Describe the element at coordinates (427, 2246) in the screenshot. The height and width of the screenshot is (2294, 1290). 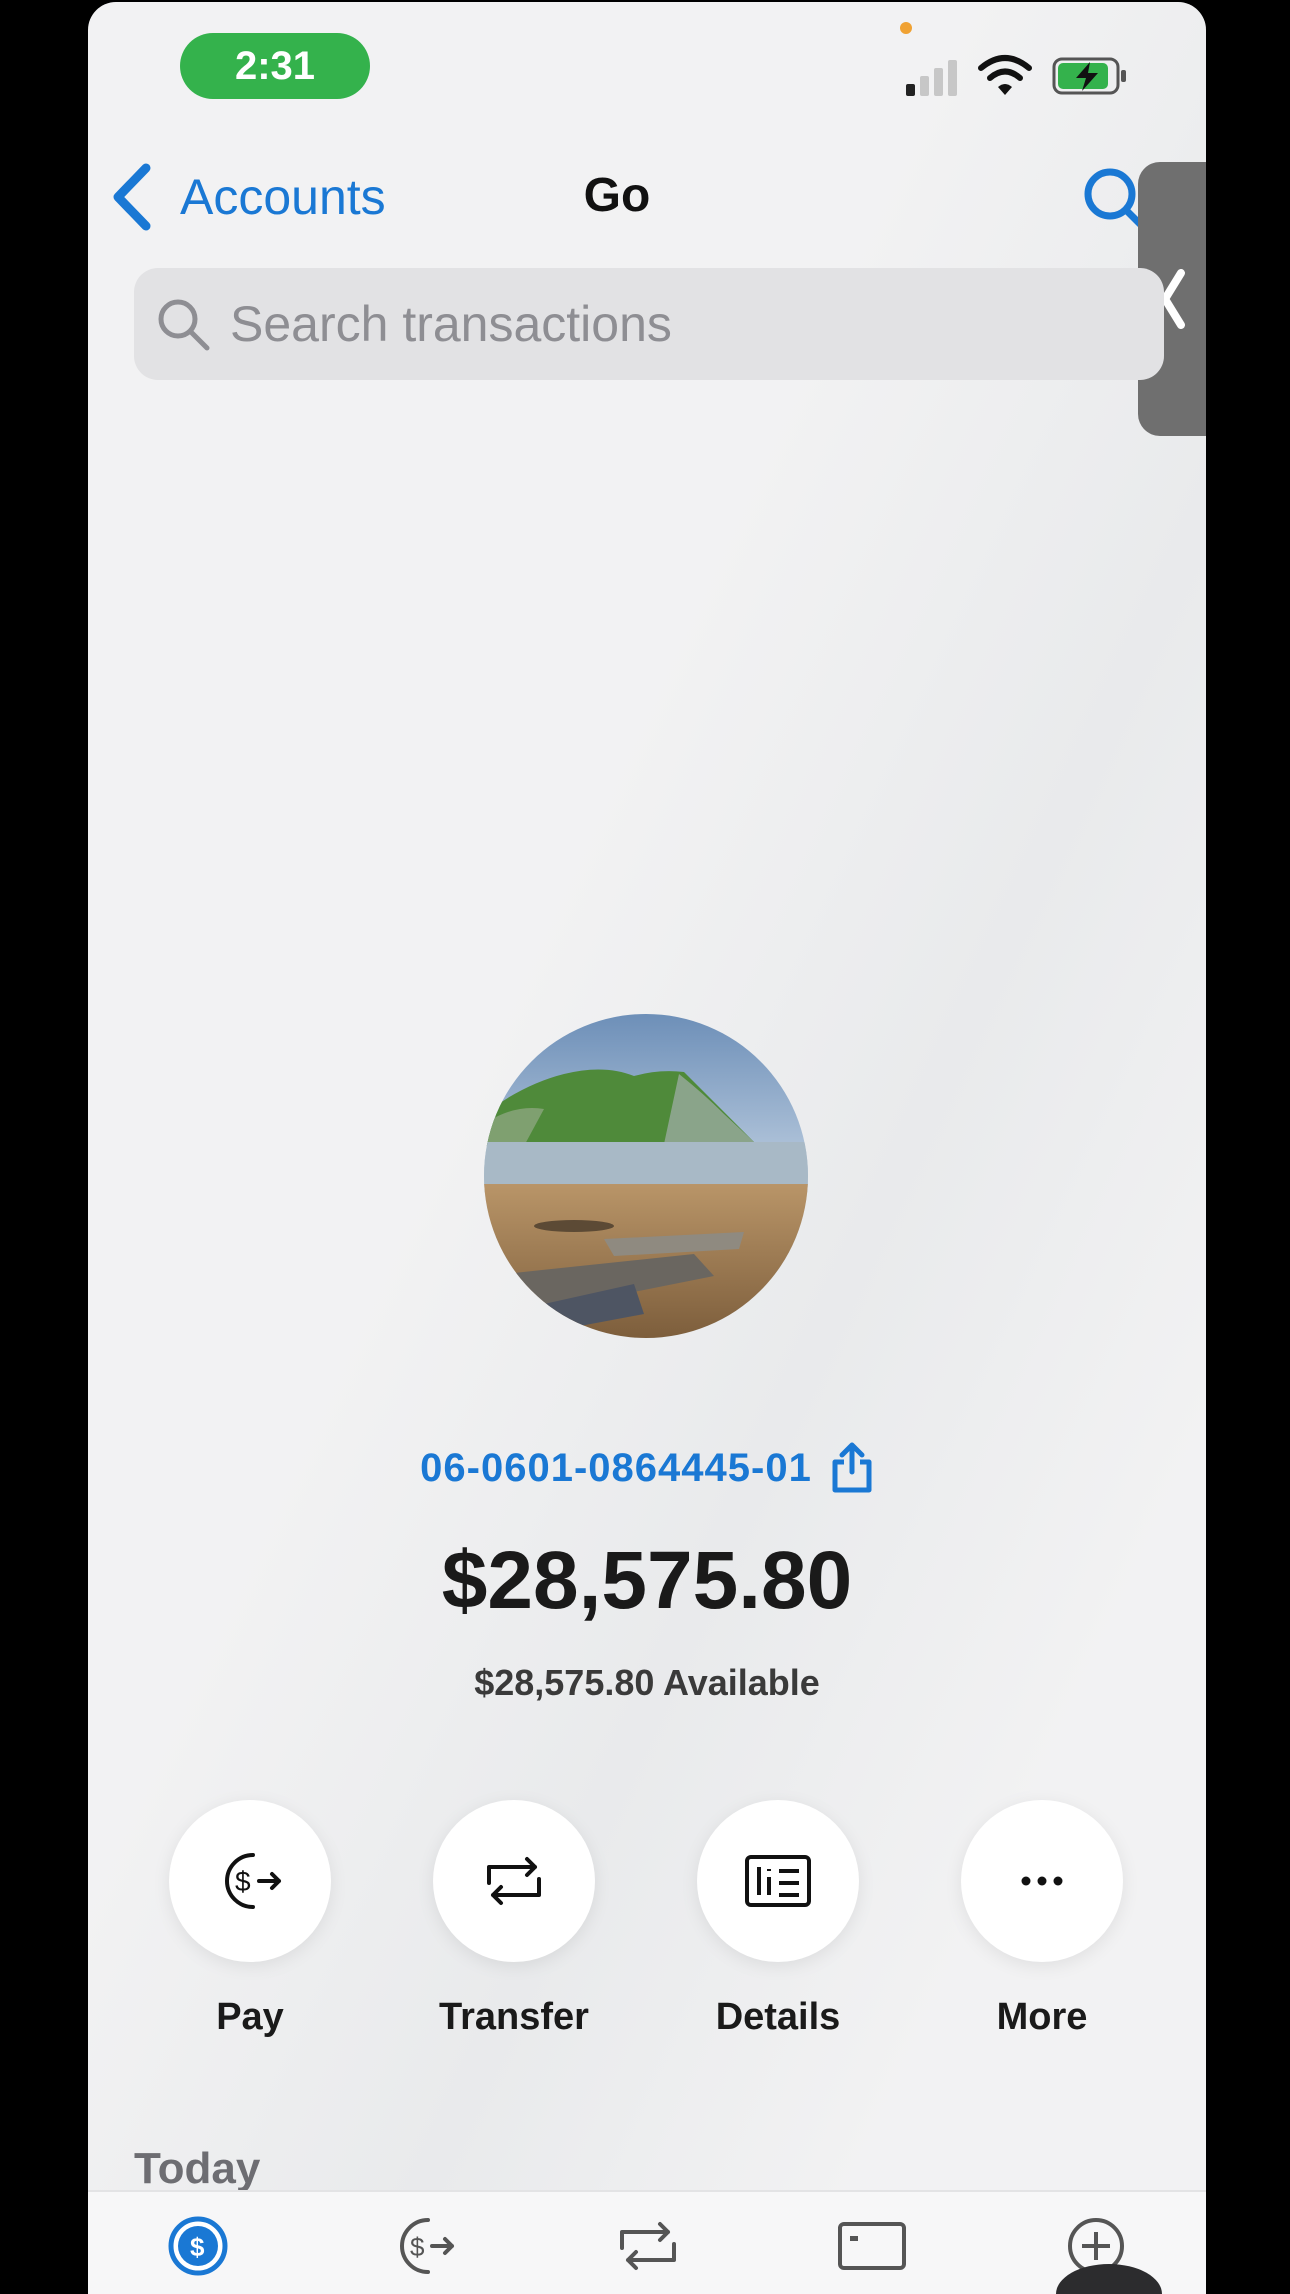
I see `pay-tab-icon: $` at that location.